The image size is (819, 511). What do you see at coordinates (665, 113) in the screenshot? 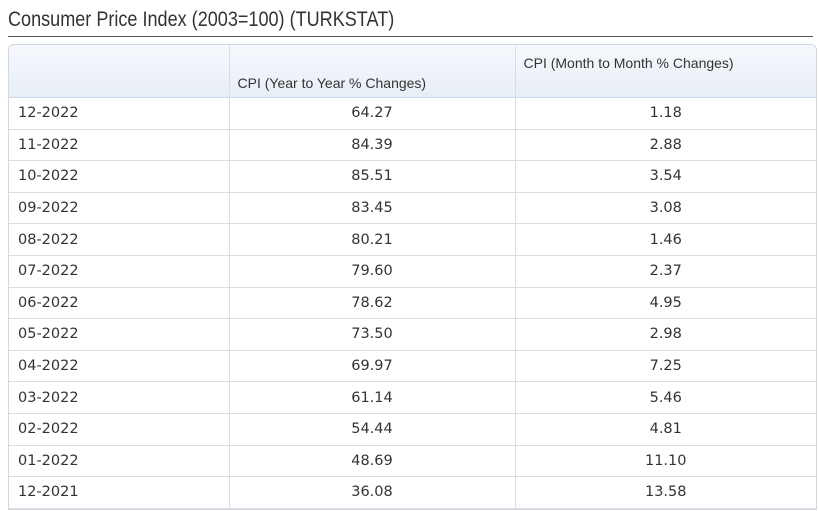
I see `cell-mom: 1.18` at bounding box center [665, 113].